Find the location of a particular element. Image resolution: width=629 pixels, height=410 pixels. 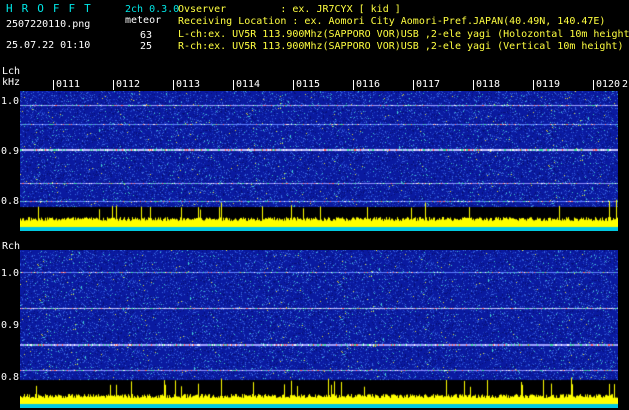

time-tick-label: 0120 is located at coordinates (608, 84).